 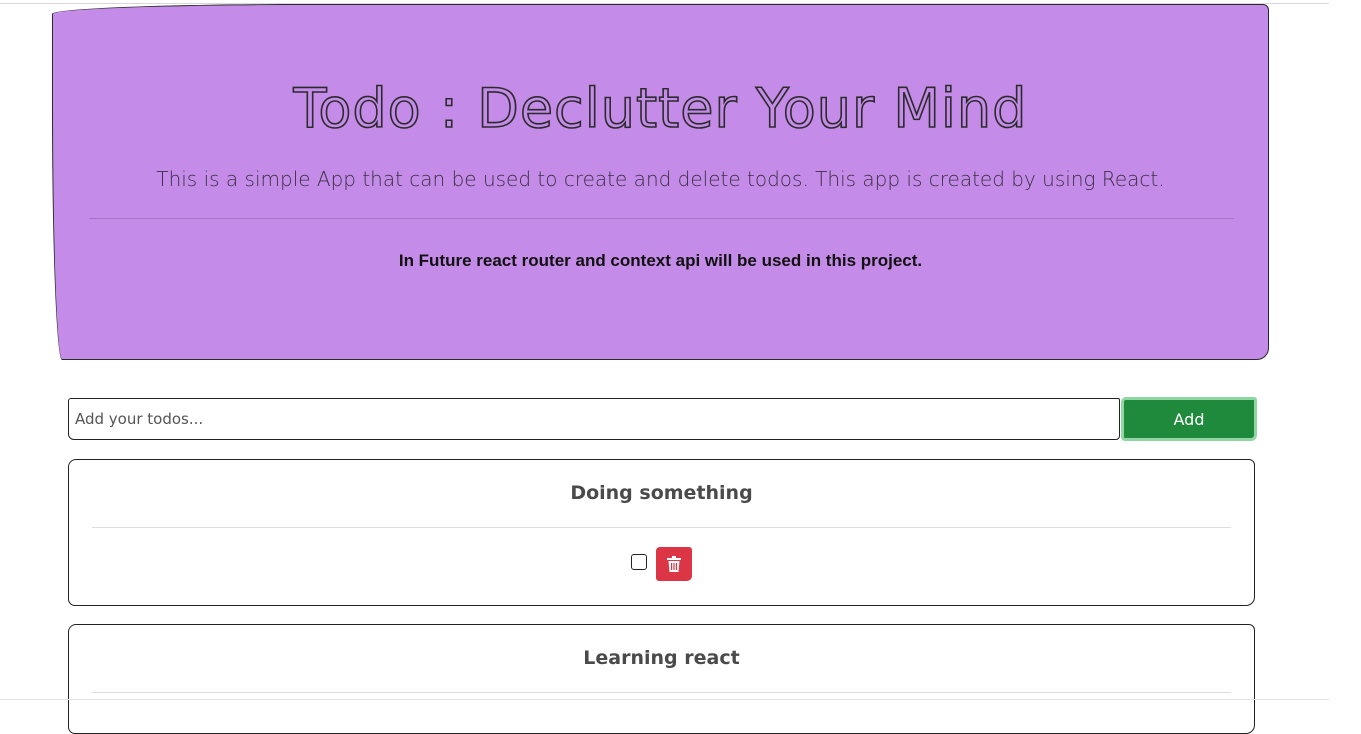 I want to click on todo-card: Learning react, so click(x=661, y=679).